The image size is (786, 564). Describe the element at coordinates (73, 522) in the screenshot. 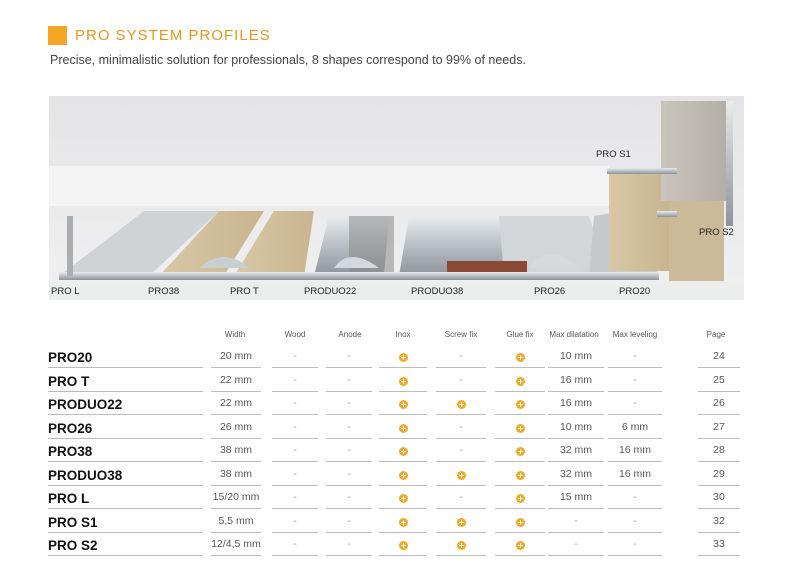

I see `row-profile-name: PRO S1` at that location.